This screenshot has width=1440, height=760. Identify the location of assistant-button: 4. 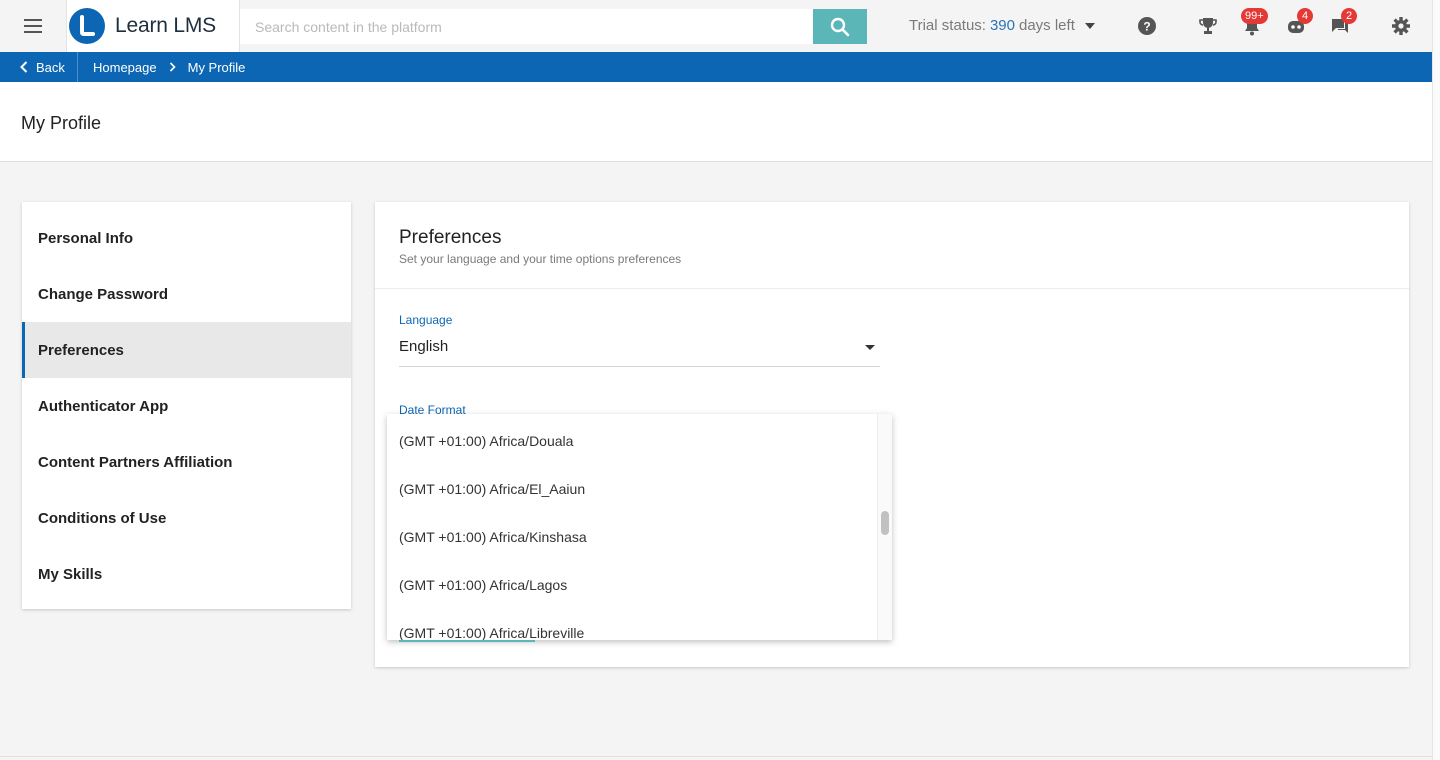
(1299, 22).